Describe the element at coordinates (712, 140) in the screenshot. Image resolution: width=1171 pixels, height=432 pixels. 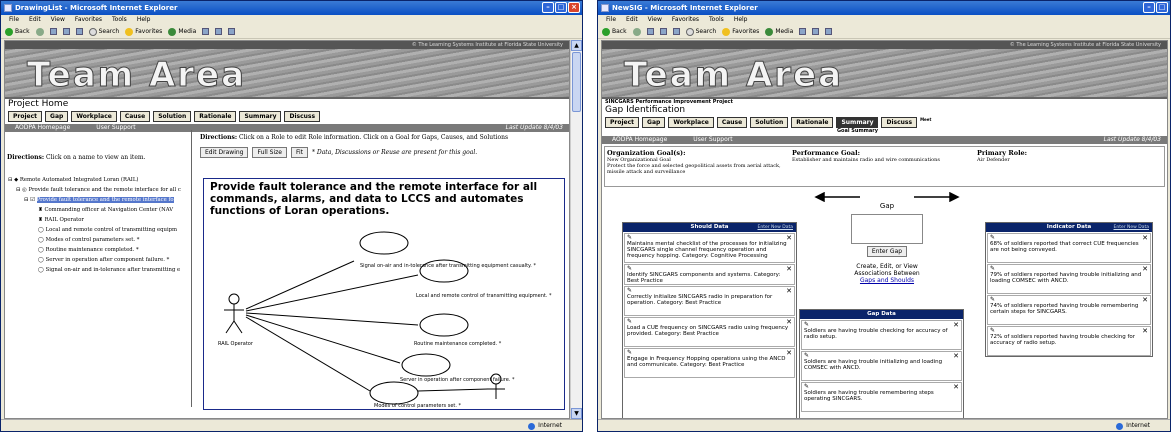
I see `user-support-link: User Support` at that location.